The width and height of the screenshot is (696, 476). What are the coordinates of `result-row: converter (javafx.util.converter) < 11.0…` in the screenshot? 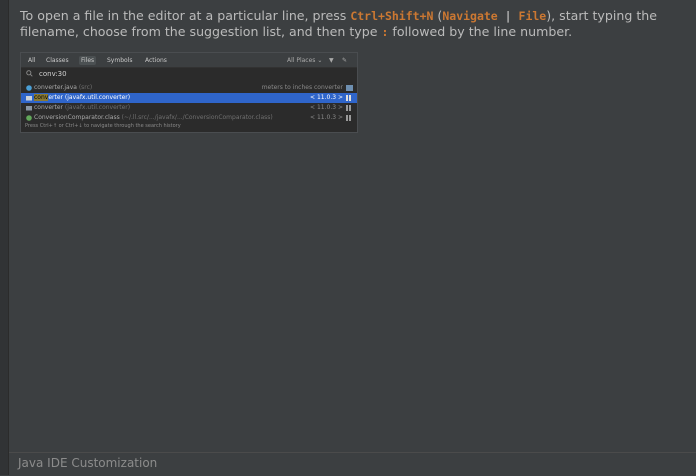 It's located at (189, 108).